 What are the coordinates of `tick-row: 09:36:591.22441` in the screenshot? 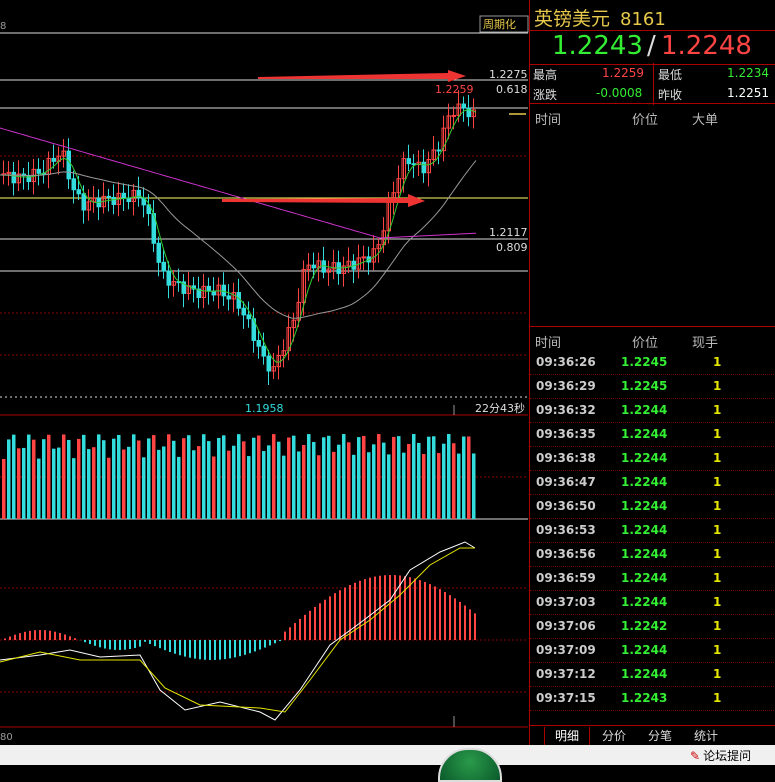 It's located at (652, 578).